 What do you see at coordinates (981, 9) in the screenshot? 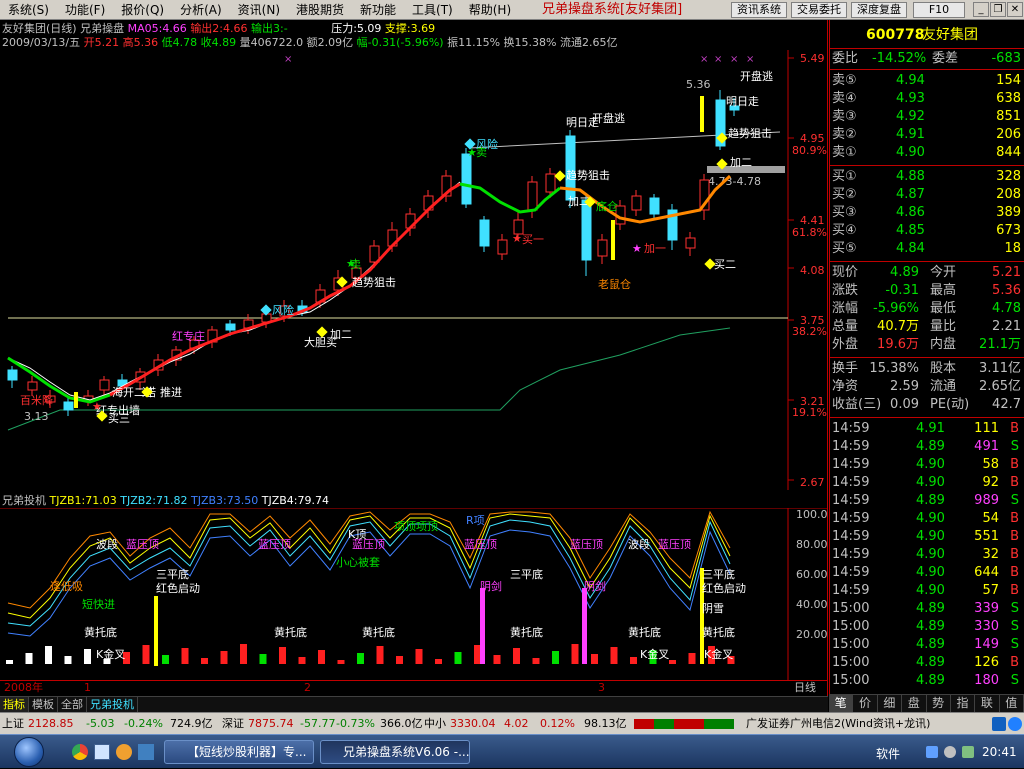
I see `minimize-icon: _` at bounding box center [981, 9].